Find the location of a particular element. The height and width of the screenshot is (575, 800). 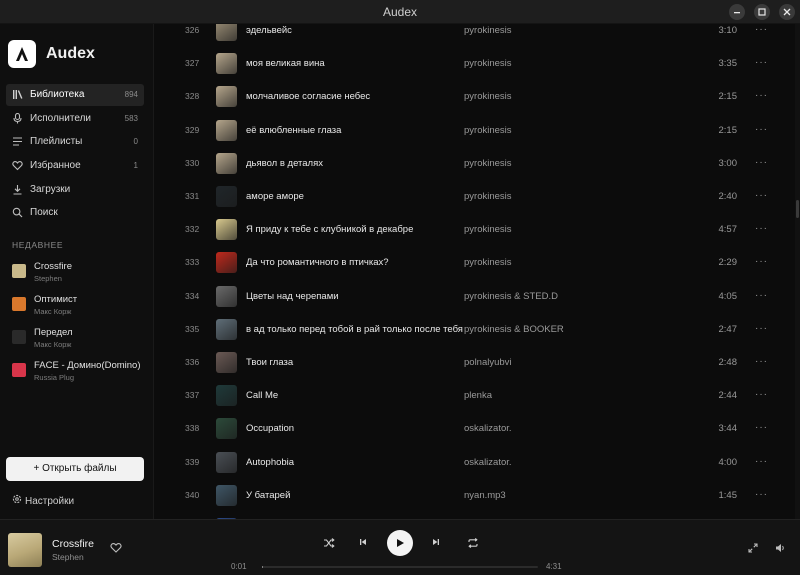

track-number: 333 is located at coordinates (192, 262).